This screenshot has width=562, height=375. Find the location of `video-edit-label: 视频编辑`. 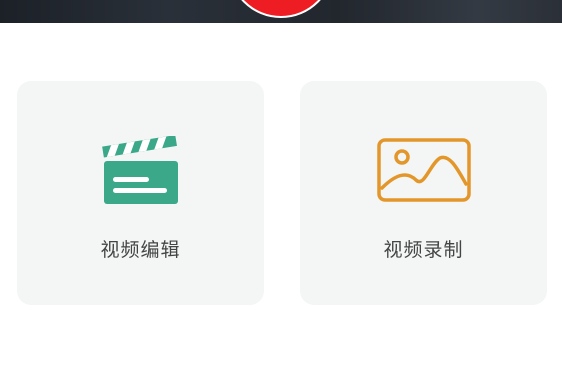

video-edit-label: 视频编辑 is located at coordinates (140, 250).